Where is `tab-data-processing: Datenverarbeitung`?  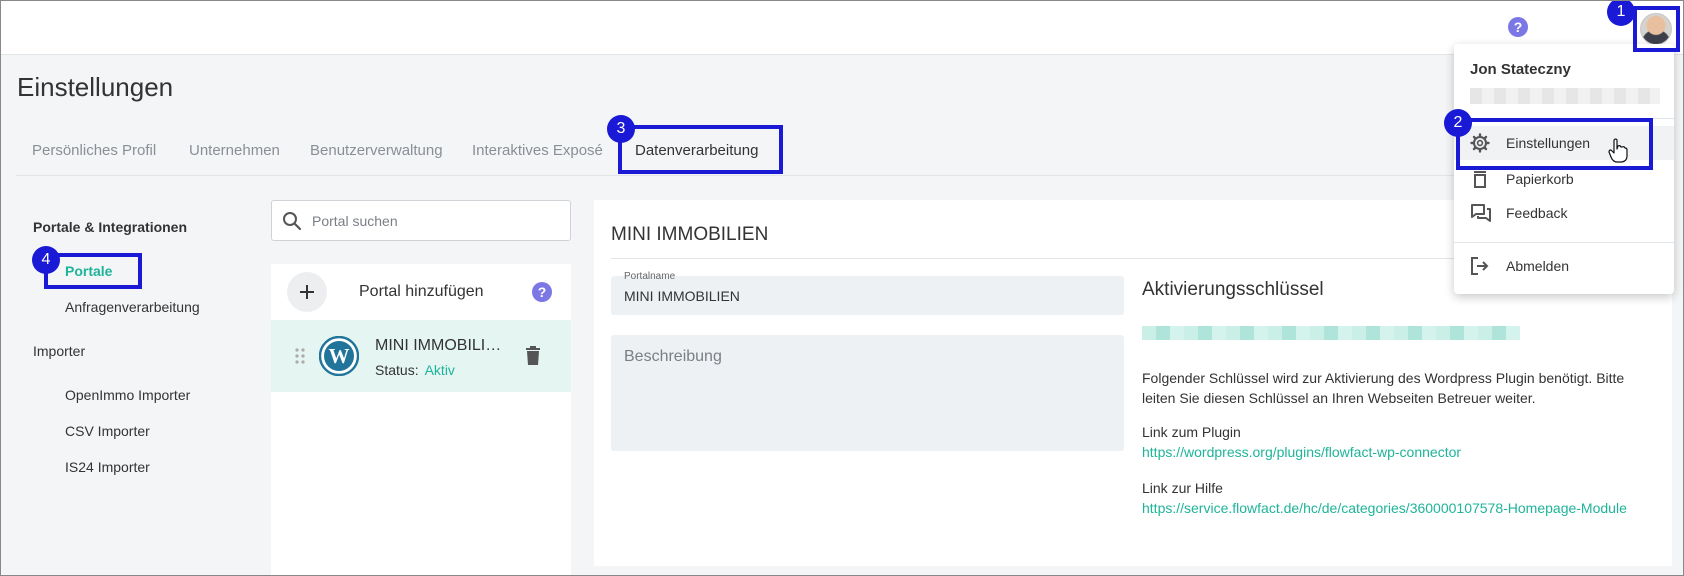
tab-data-processing: Datenverarbeitung is located at coordinates (696, 150).